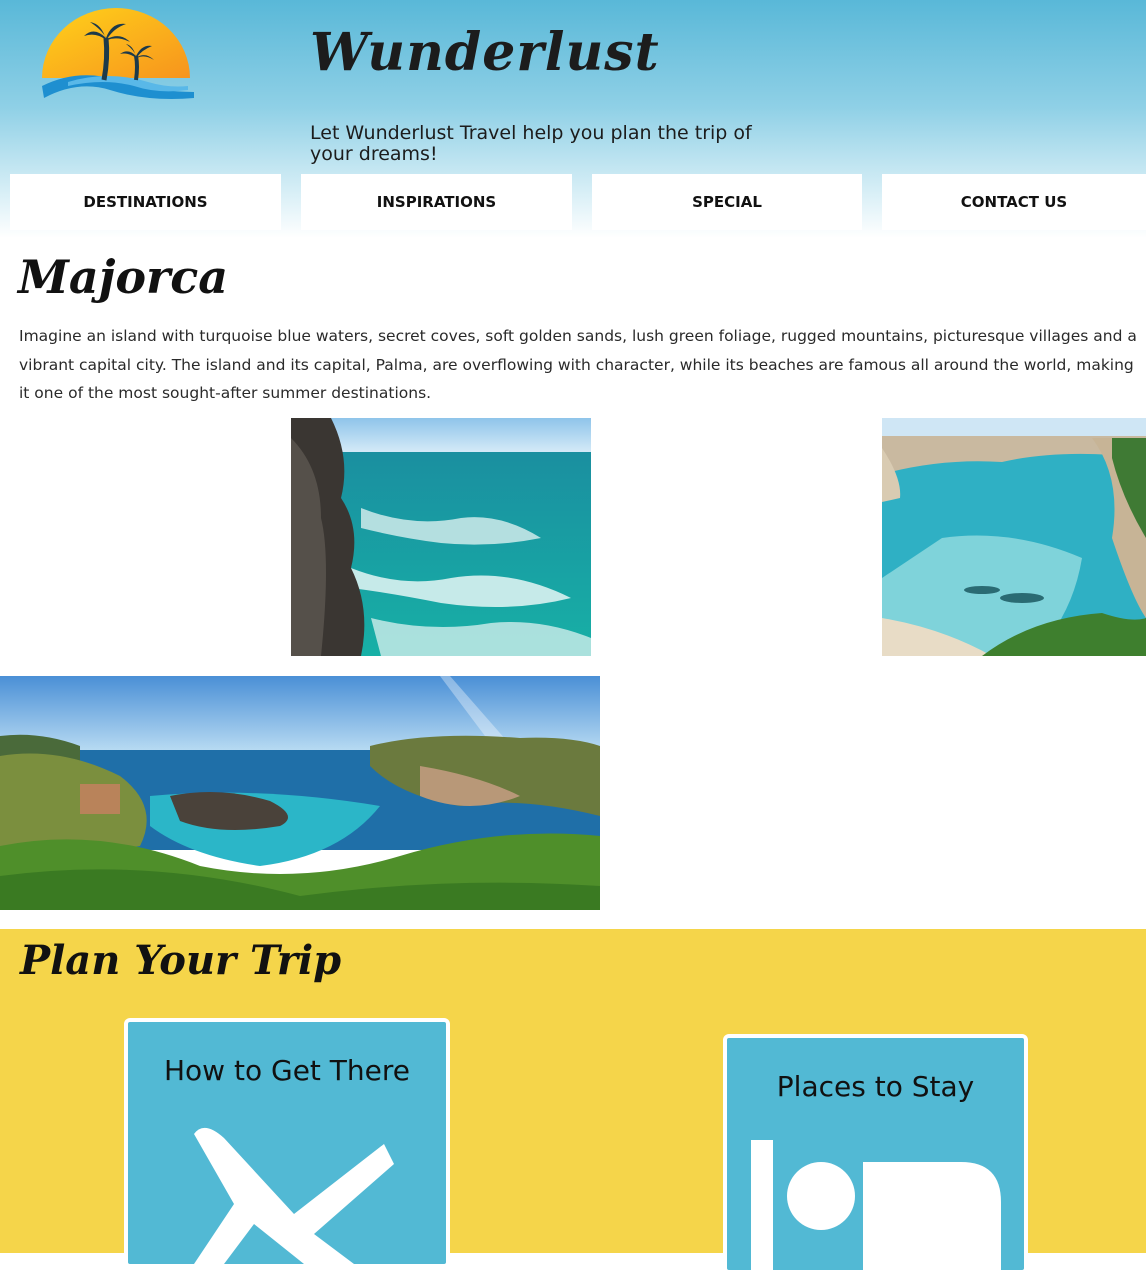 Image resolution: width=1146 pixels, height=1274 pixels. I want to click on nav-contact-us: CONTACT US, so click(1014, 202).